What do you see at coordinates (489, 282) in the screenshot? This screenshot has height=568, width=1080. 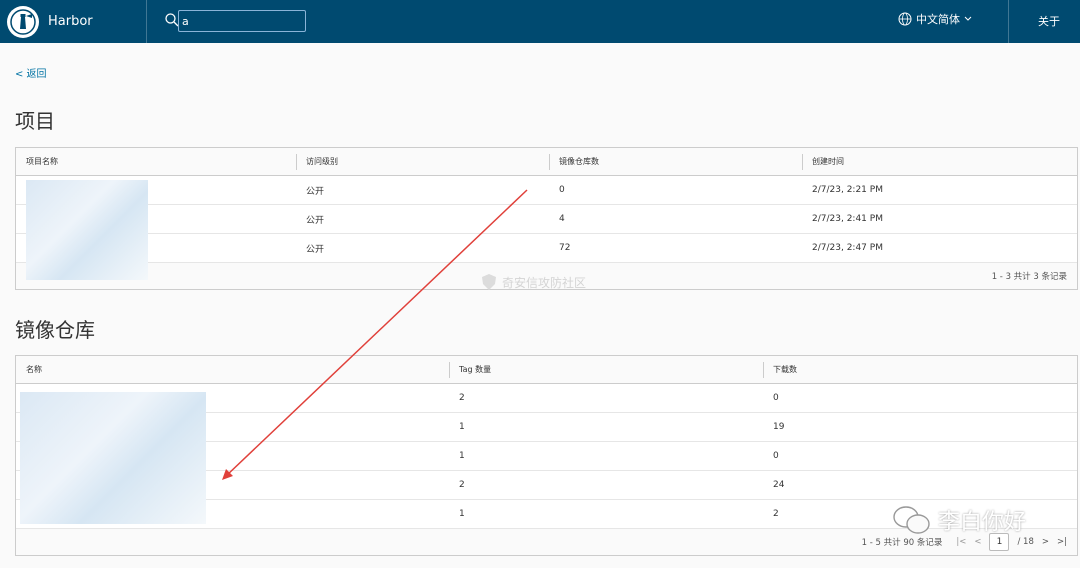 I see `shield-icon` at bounding box center [489, 282].